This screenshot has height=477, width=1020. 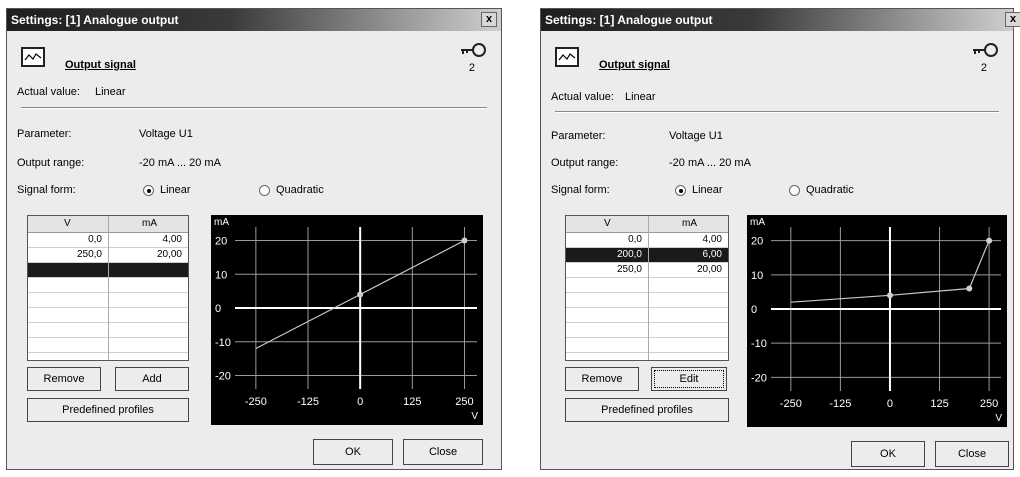 What do you see at coordinates (647, 270) in the screenshot?
I see `table-row: 250,0 20,00` at bounding box center [647, 270].